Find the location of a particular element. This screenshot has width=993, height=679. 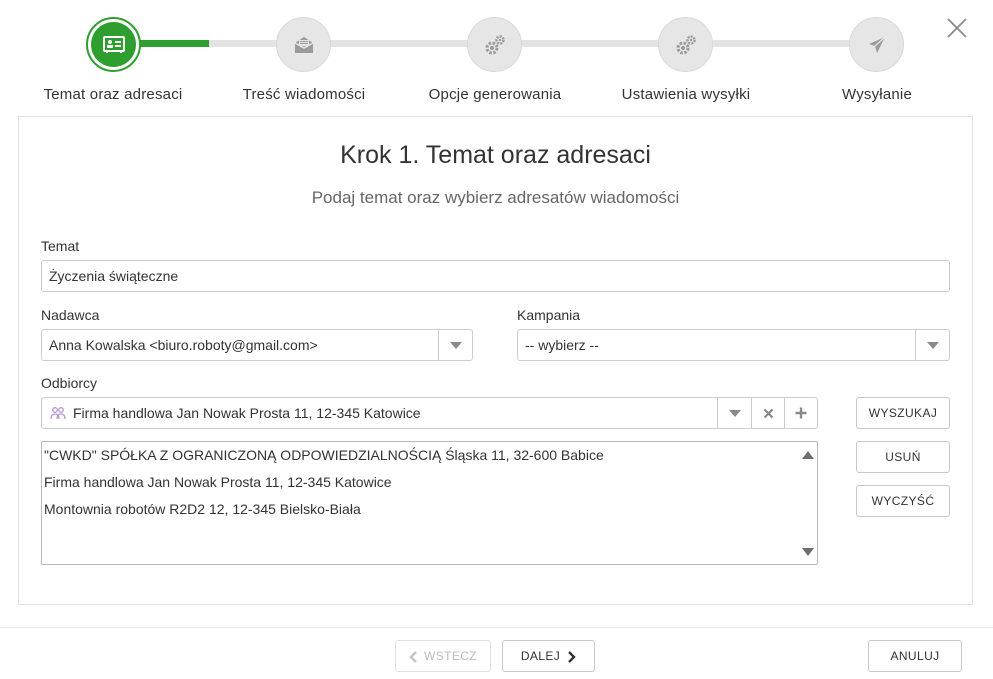

people-icon is located at coordinates (58, 413).